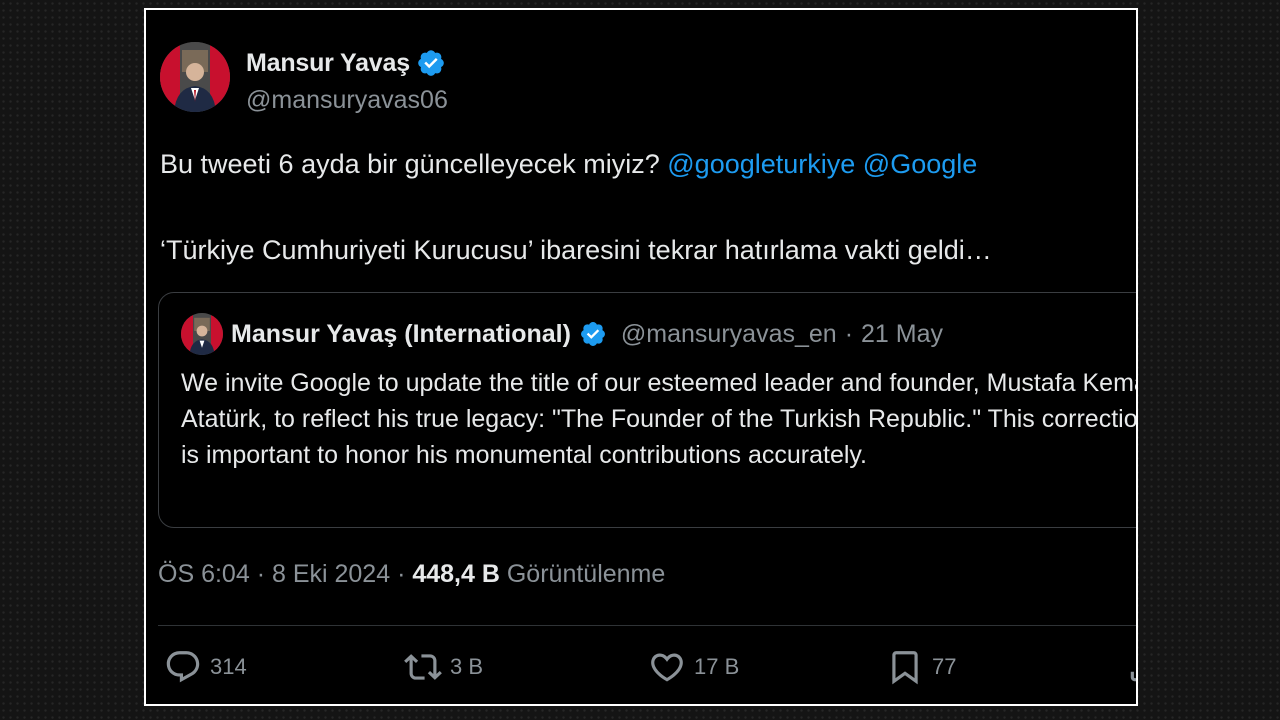 This screenshot has height=720, width=1280. What do you see at coordinates (328, 63) in the screenshot?
I see `author-name: Mansur Yavaş` at bounding box center [328, 63].